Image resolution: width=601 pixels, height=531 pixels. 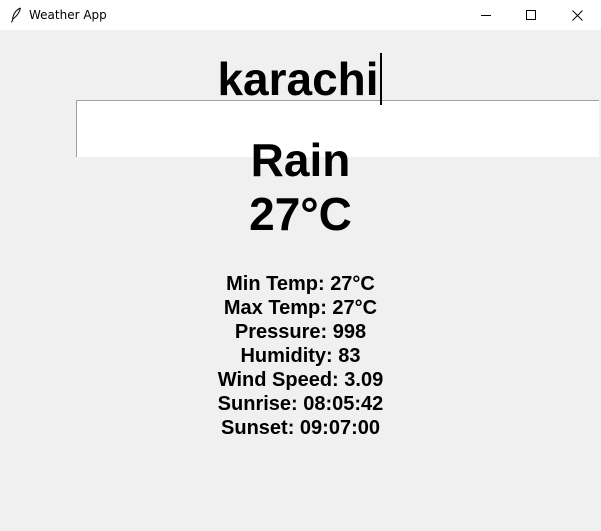 I want to click on max-temp: Max Temp: 27°C, so click(x=300, y=308).